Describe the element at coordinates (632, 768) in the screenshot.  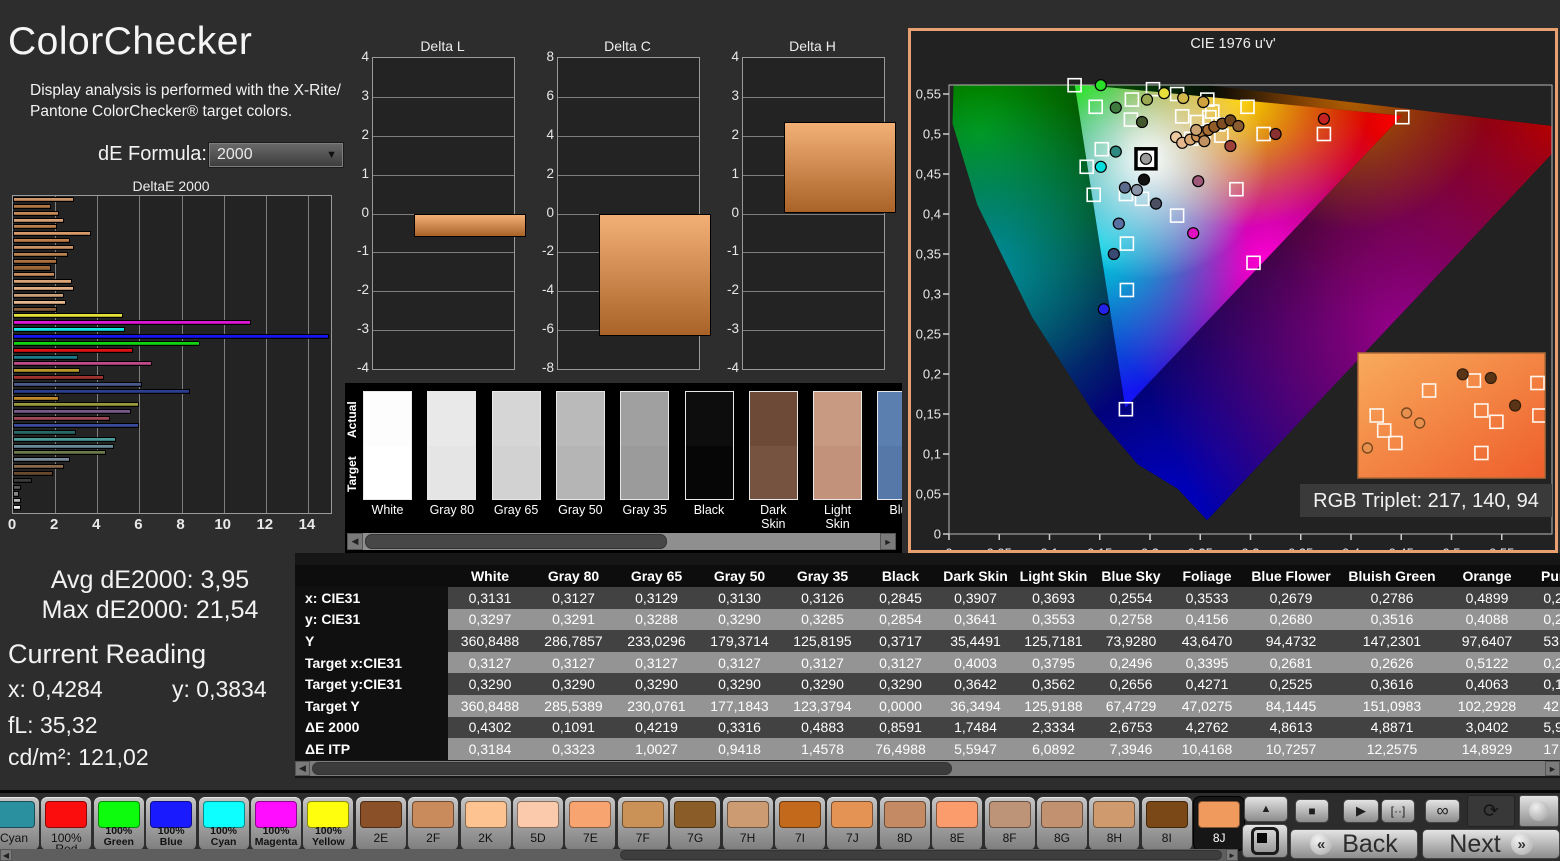
I see `table-scroll-handle` at that location.